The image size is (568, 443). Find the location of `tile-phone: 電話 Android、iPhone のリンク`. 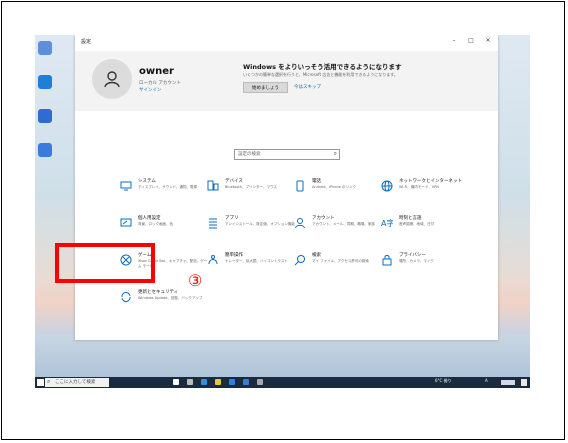

tile-phone: 電話 Android、iPhone のリンク is located at coordinates (338, 189).